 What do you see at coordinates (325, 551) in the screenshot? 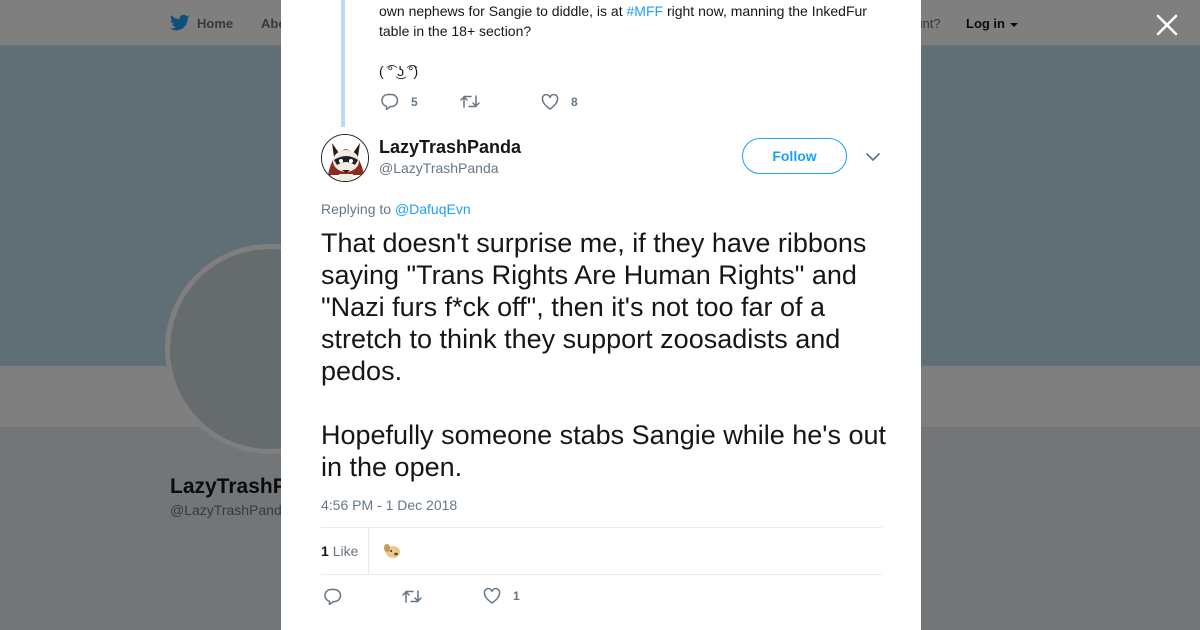
I see `like-stat-number: 1` at bounding box center [325, 551].